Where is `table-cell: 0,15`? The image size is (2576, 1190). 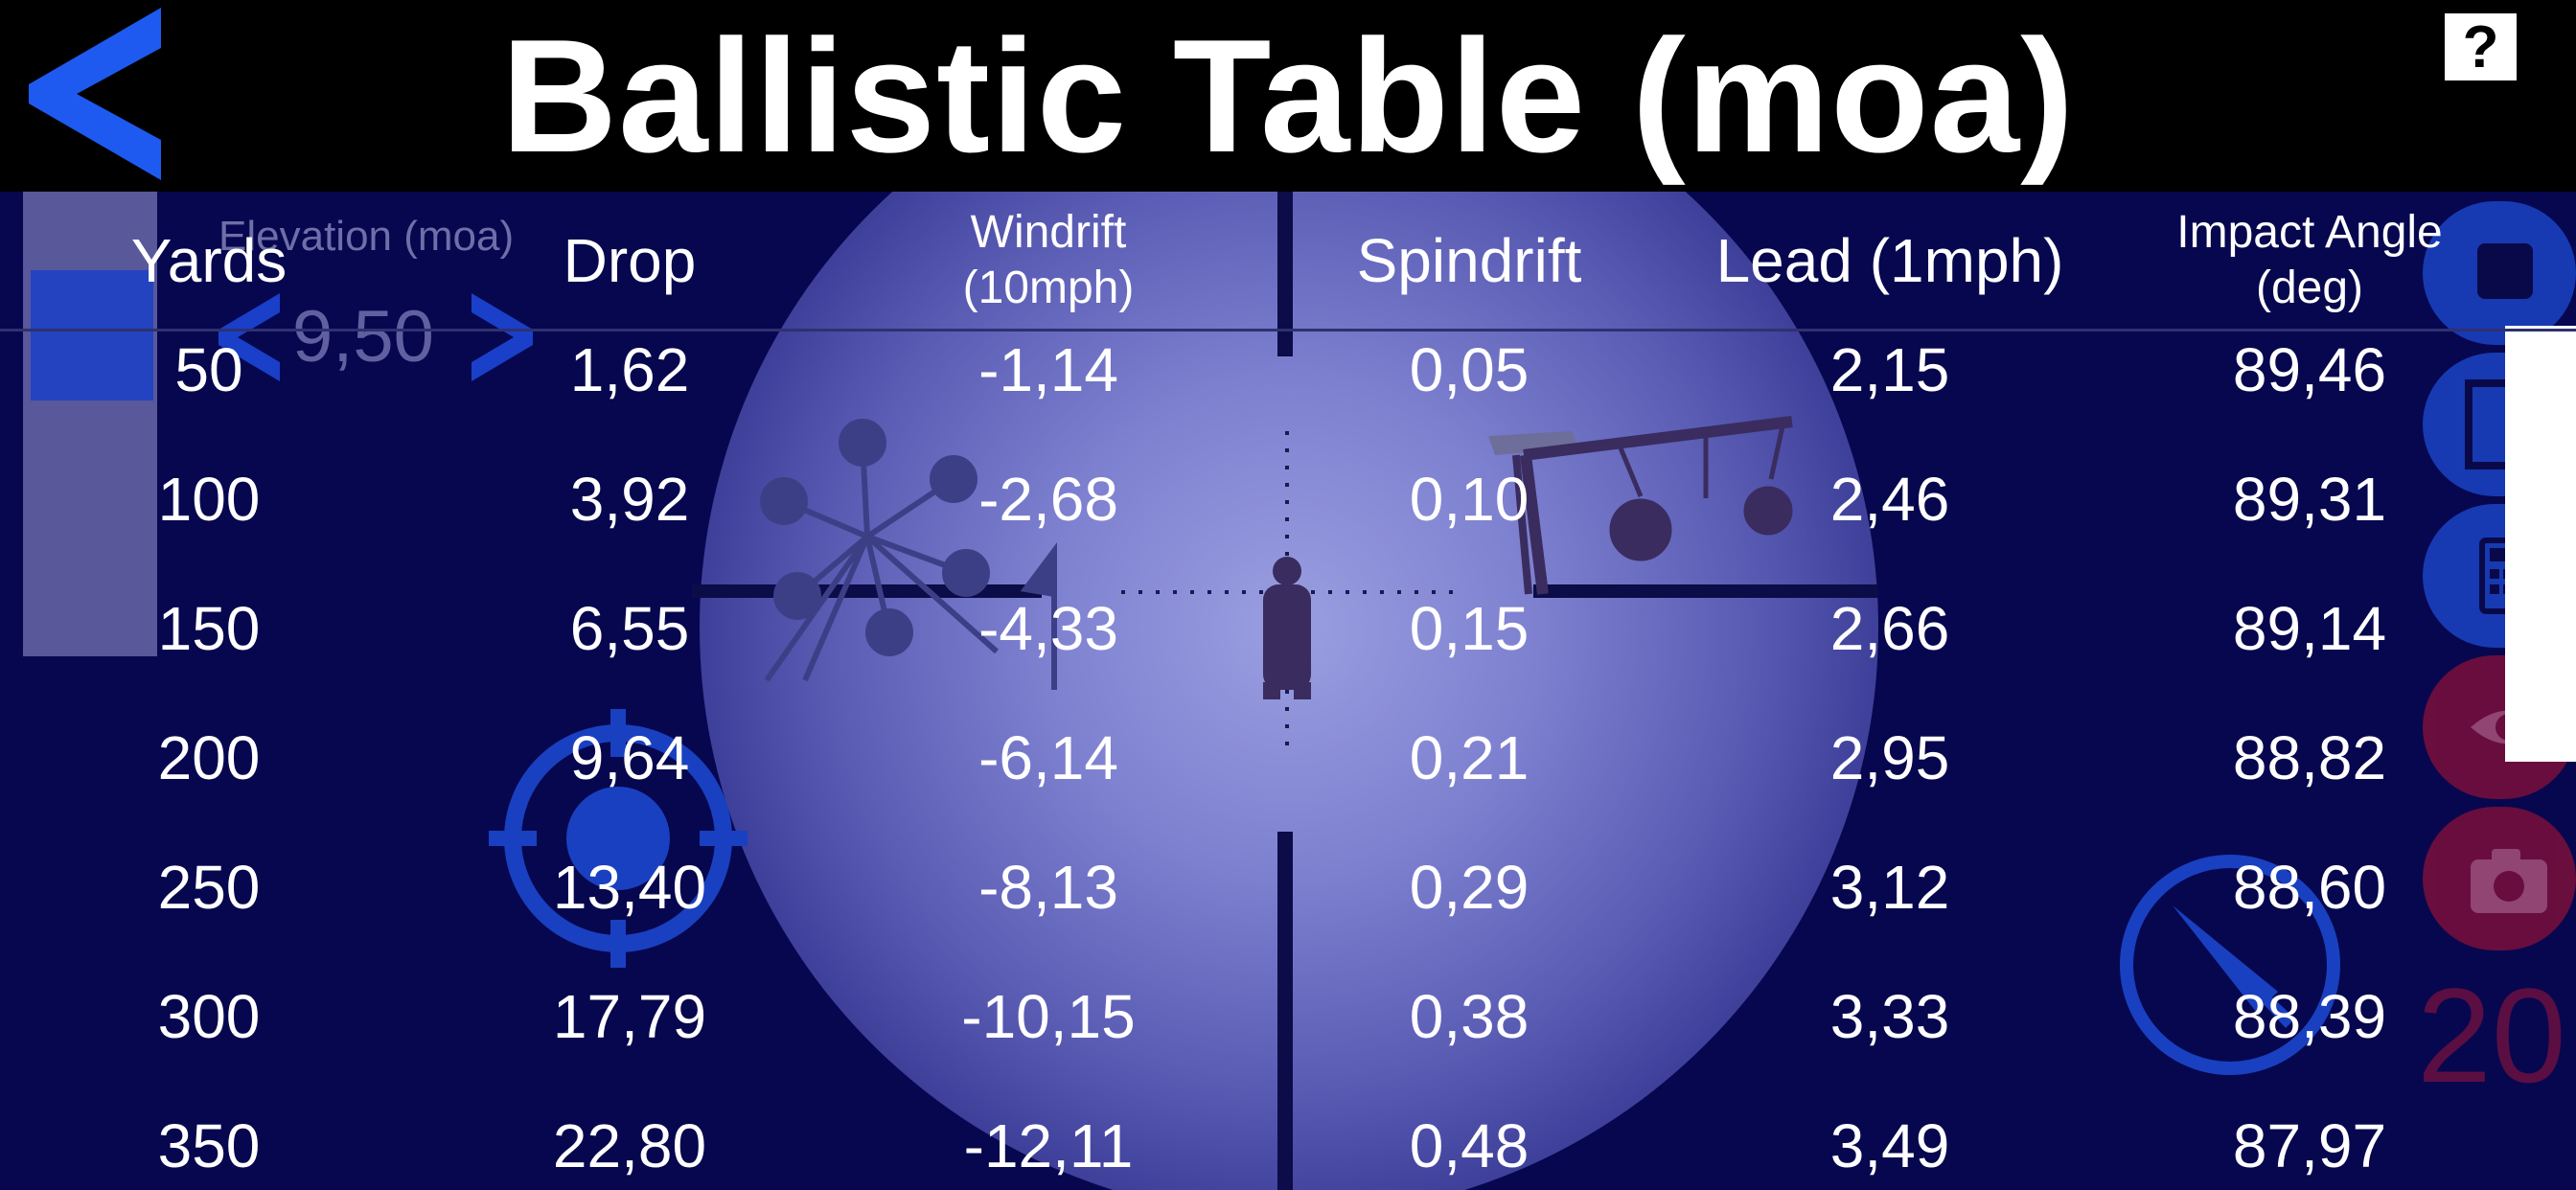 table-cell: 0,15 is located at coordinates (1469, 629).